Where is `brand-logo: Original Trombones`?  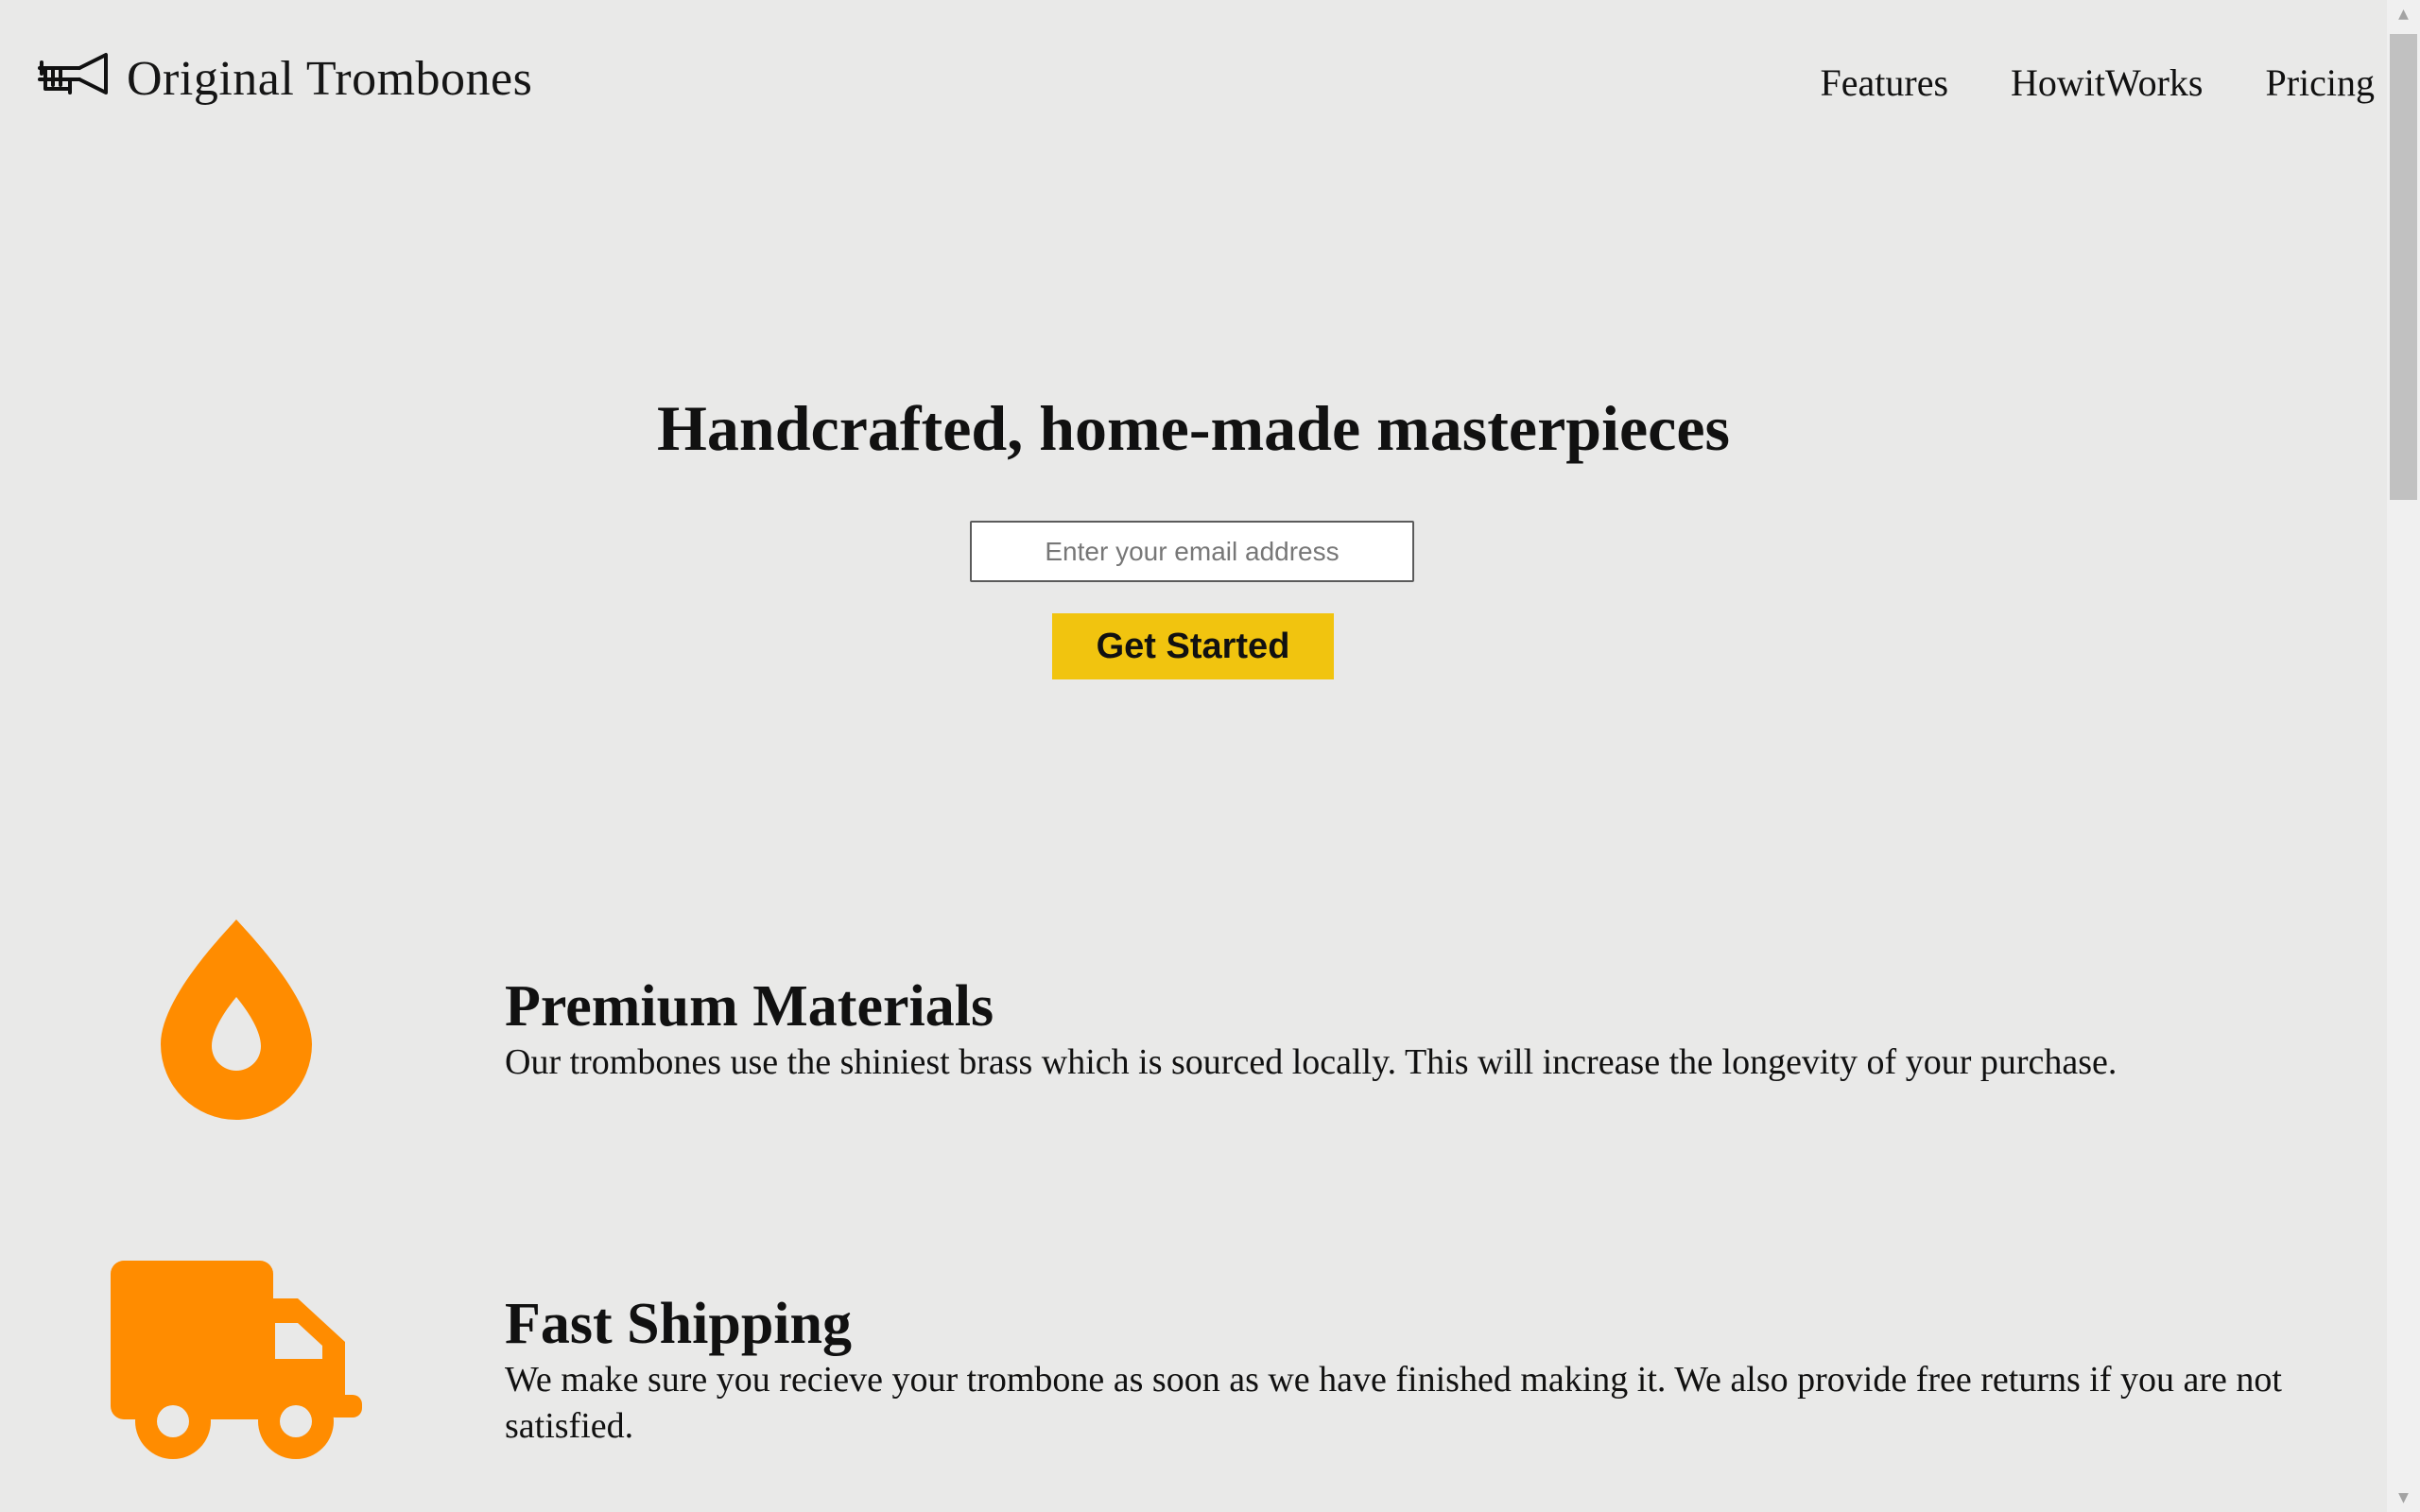
brand-logo: Original Trombones is located at coordinates (284, 79).